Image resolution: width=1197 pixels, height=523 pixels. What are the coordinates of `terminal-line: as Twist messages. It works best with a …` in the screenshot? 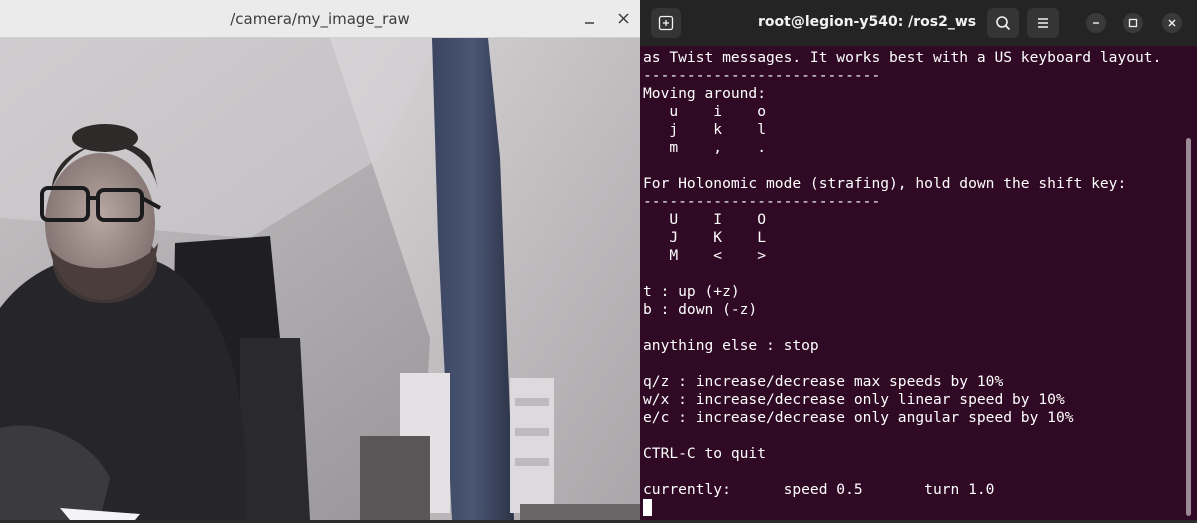 It's located at (902, 57).